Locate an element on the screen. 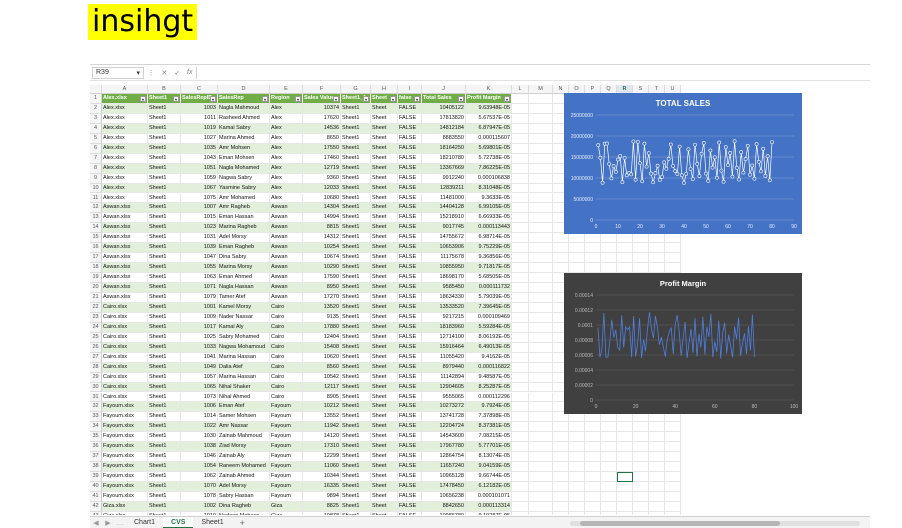 Image resolution: width=902 pixels, height=528 pixels. table-cell: 17478450 is located at coordinates (444, 487).